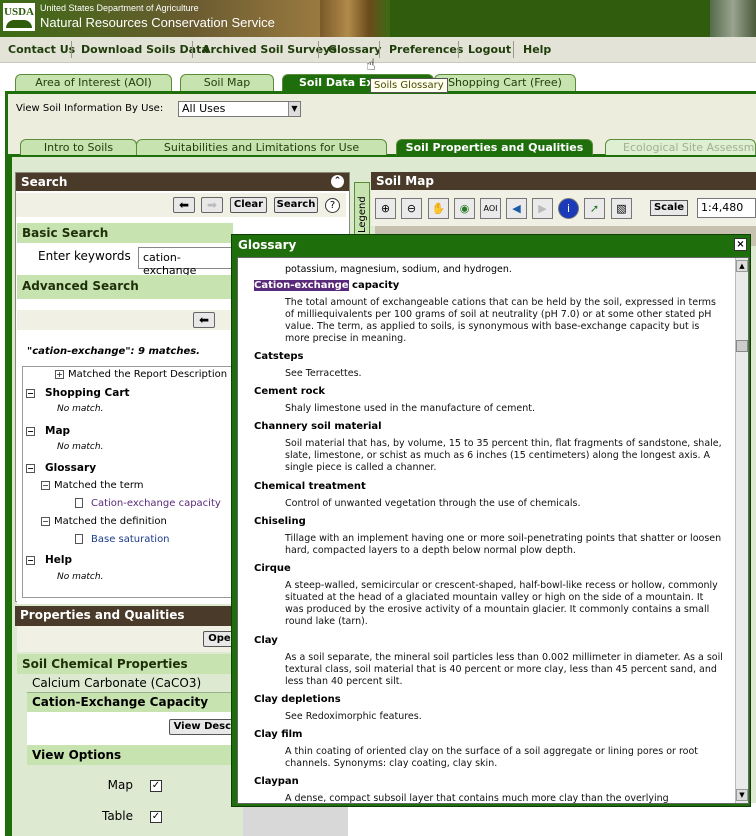  Describe the element at coordinates (49, 560) in the screenshot. I see `tree-help: − Help` at that location.